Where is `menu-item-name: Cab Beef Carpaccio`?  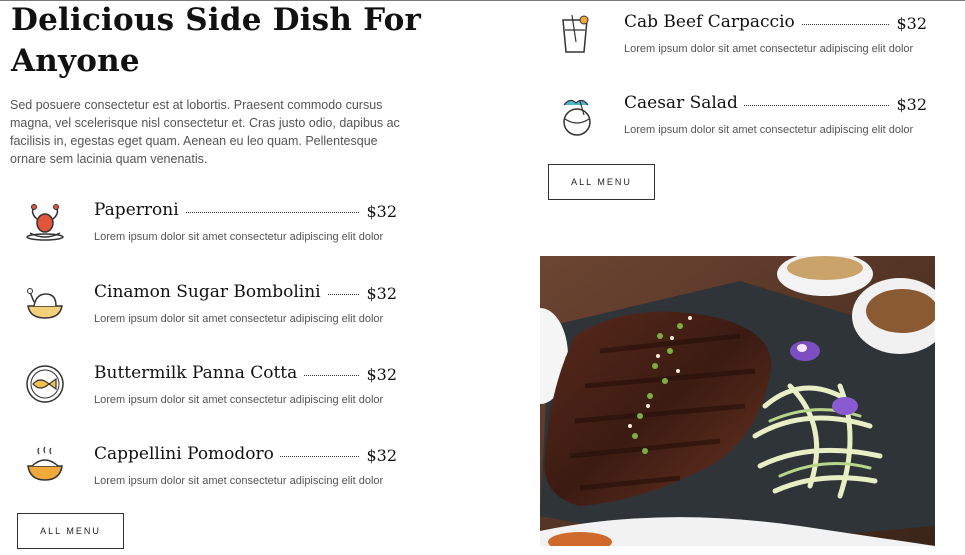 menu-item-name: Cab Beef Carpaccio is located at coordinates (712, 22).